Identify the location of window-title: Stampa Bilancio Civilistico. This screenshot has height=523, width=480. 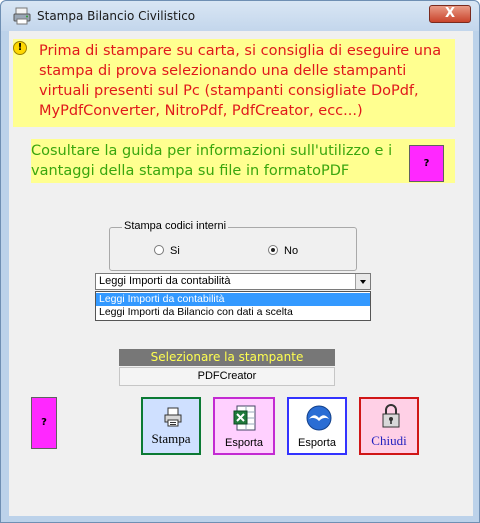
(116, 16).